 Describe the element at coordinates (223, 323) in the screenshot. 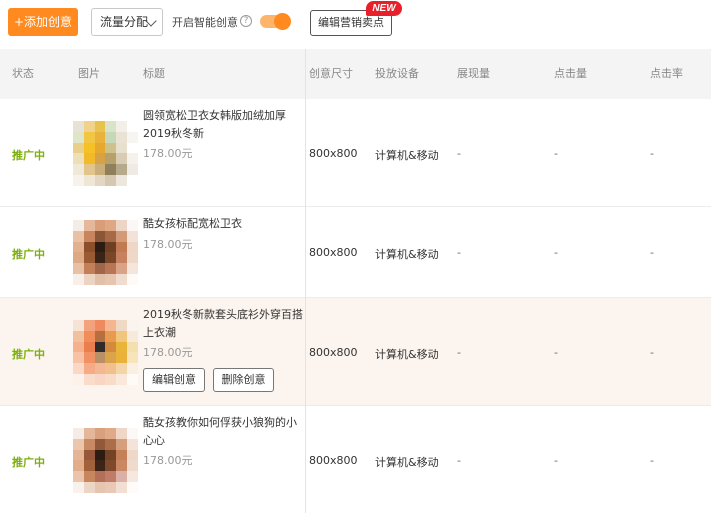

I see `creative-title: 2019秋冬新款套头底衫外穿百搭上衣潮` at that location.